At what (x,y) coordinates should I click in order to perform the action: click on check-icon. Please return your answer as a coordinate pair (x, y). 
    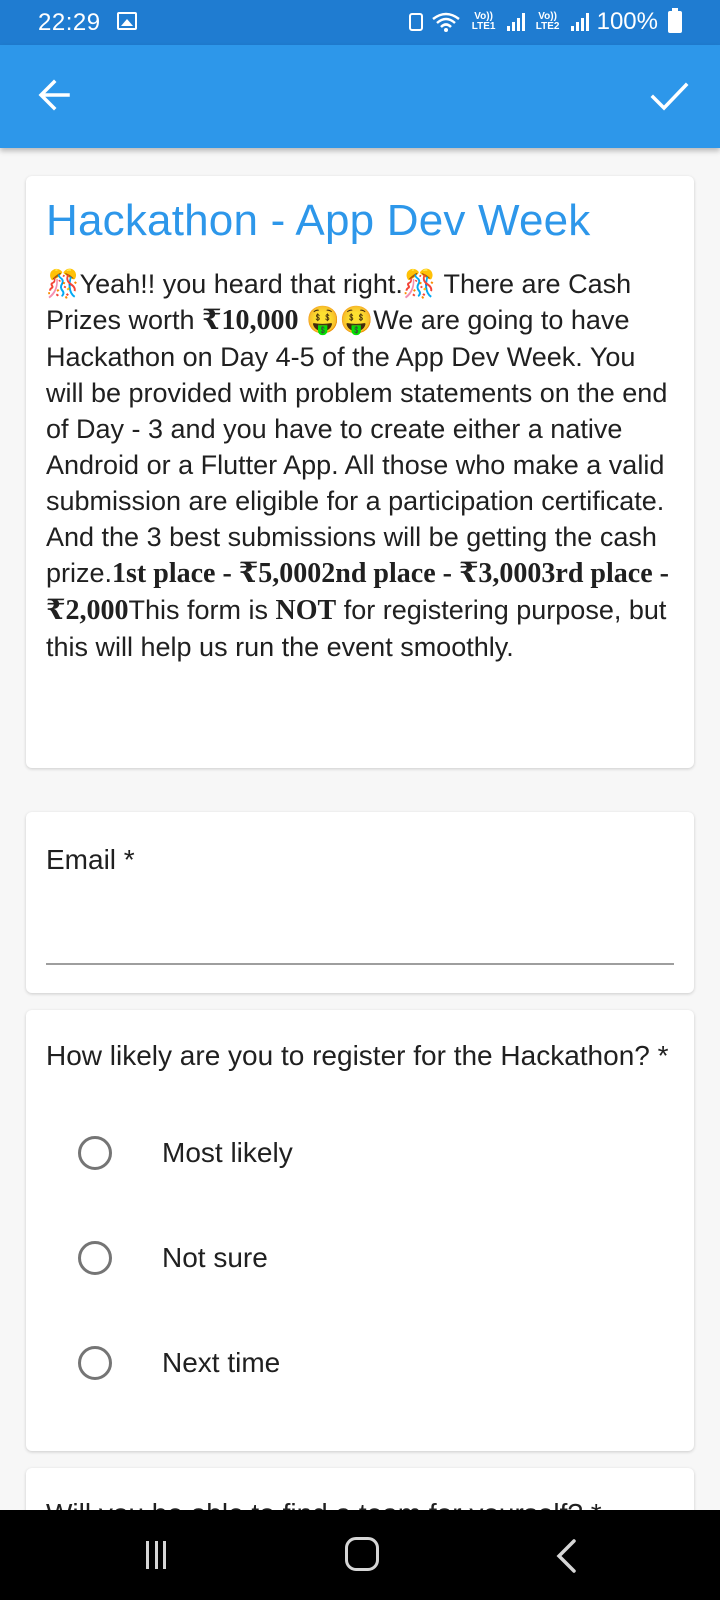
    Looking at the image, I should click on (669, 96).